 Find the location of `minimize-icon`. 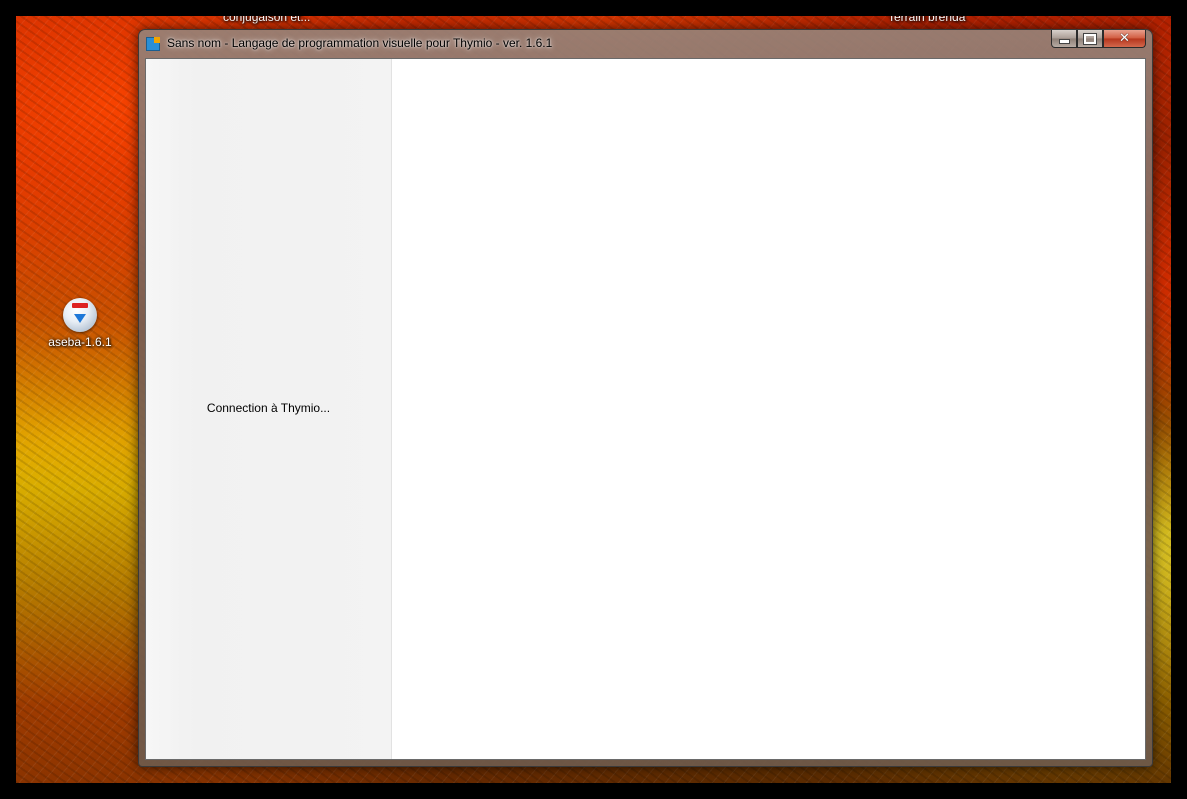

minimize-icon is located at coordinates (1064, 41).